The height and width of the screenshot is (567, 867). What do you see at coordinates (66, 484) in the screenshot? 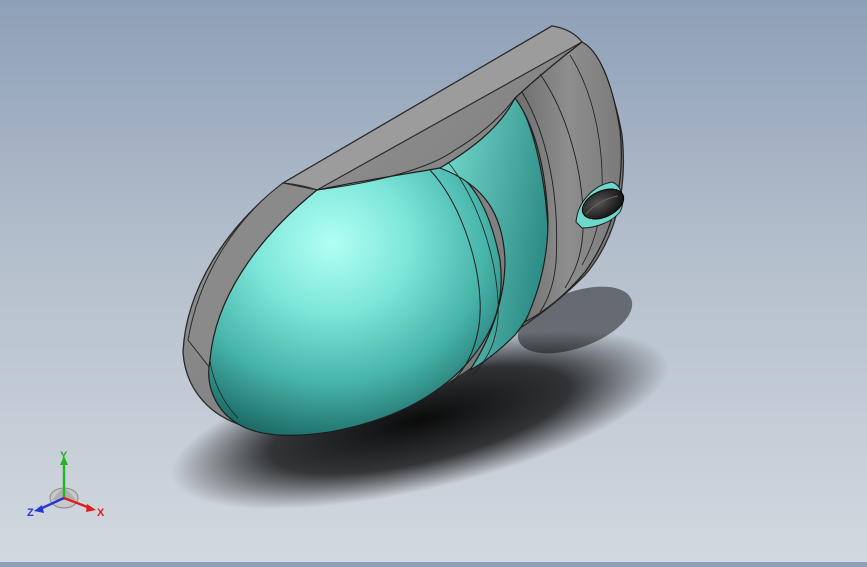
I see `reference-triad-icon: Y X Z` at bounding box center [66, 484].